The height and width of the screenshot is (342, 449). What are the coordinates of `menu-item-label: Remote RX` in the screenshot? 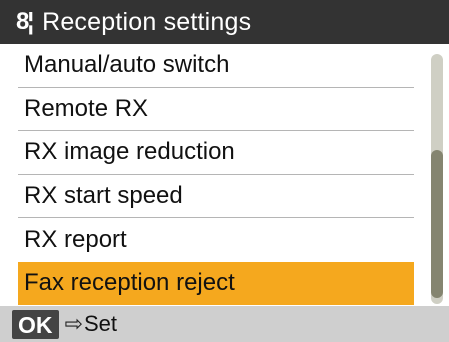 It's located at (86, 108).